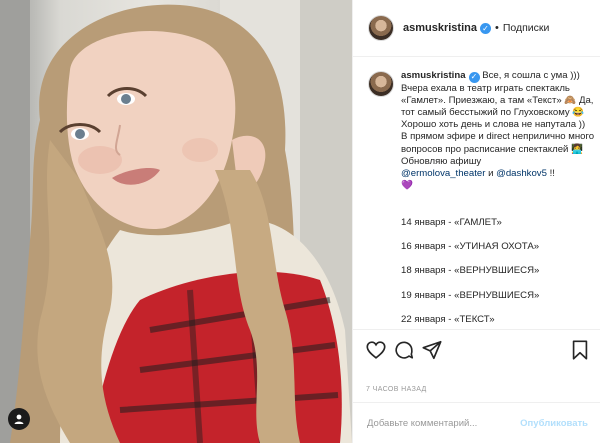  Describe the element at coordinates (404, 350) in the screenshot. I see `comment-icon` at that location.